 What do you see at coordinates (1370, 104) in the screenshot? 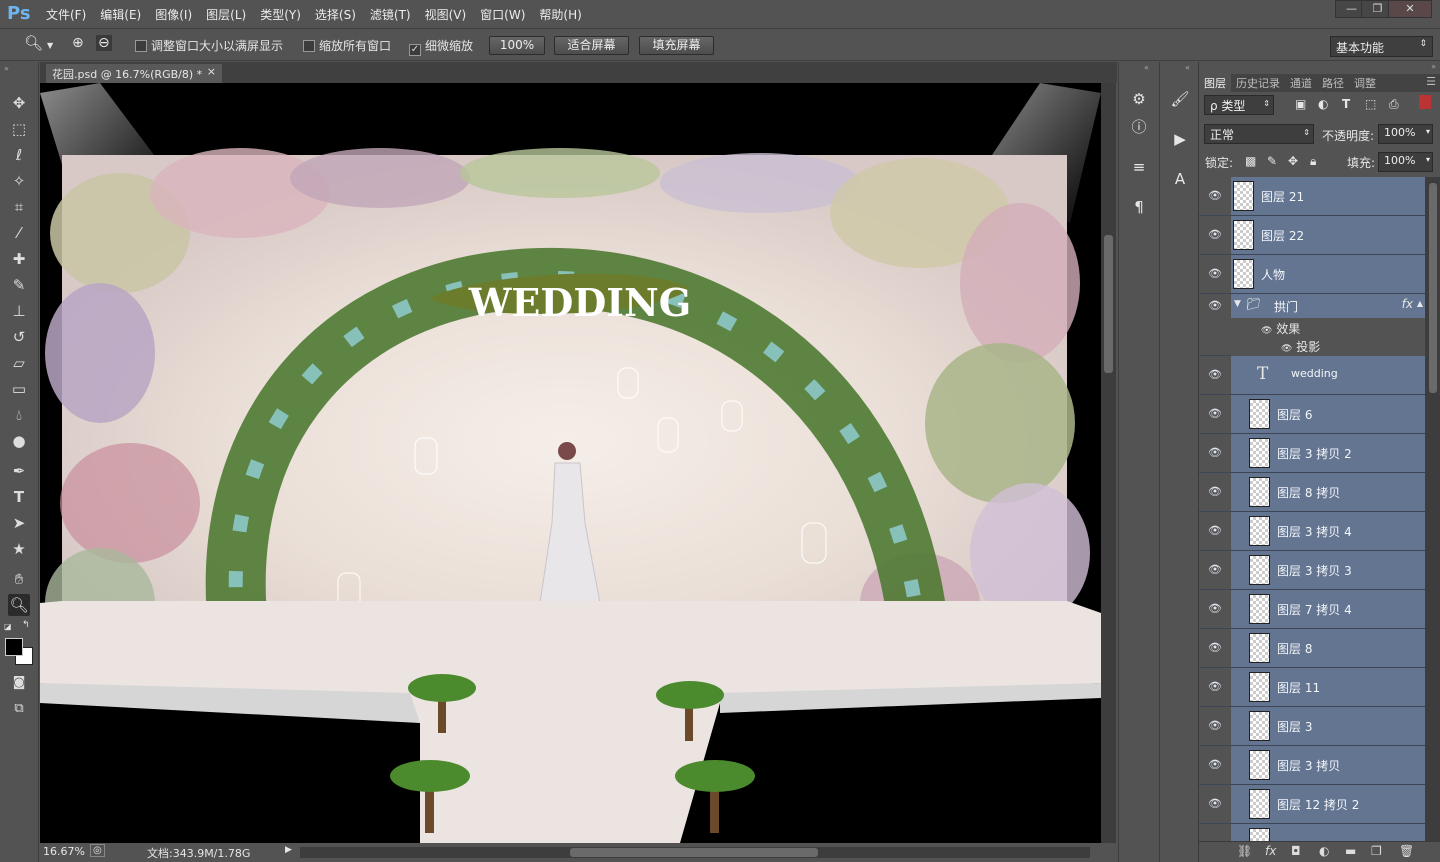
I see `filter-shape-icon: ⬚` at bounding box center [1370, 104].